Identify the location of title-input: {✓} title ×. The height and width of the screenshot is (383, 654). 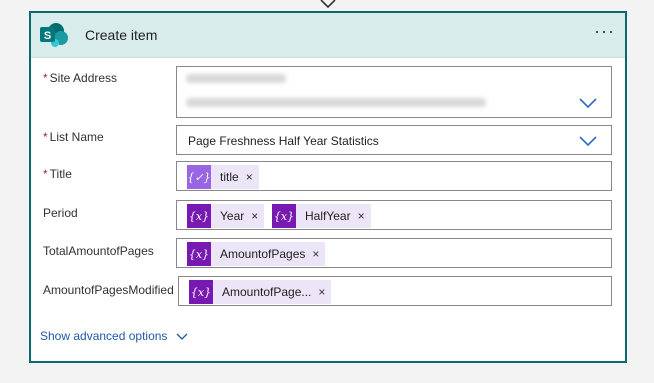
(394, 176).